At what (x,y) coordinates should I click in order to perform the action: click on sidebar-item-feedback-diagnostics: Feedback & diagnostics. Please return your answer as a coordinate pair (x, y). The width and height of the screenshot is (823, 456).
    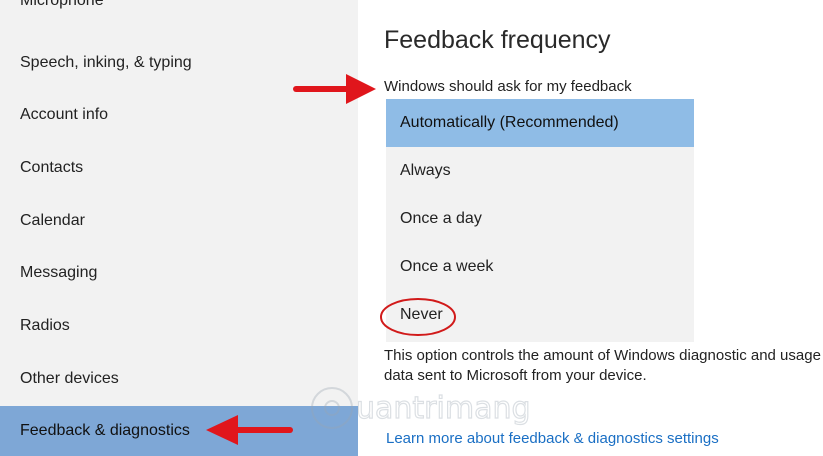
    Looking at the image, I should click on (179, 431).